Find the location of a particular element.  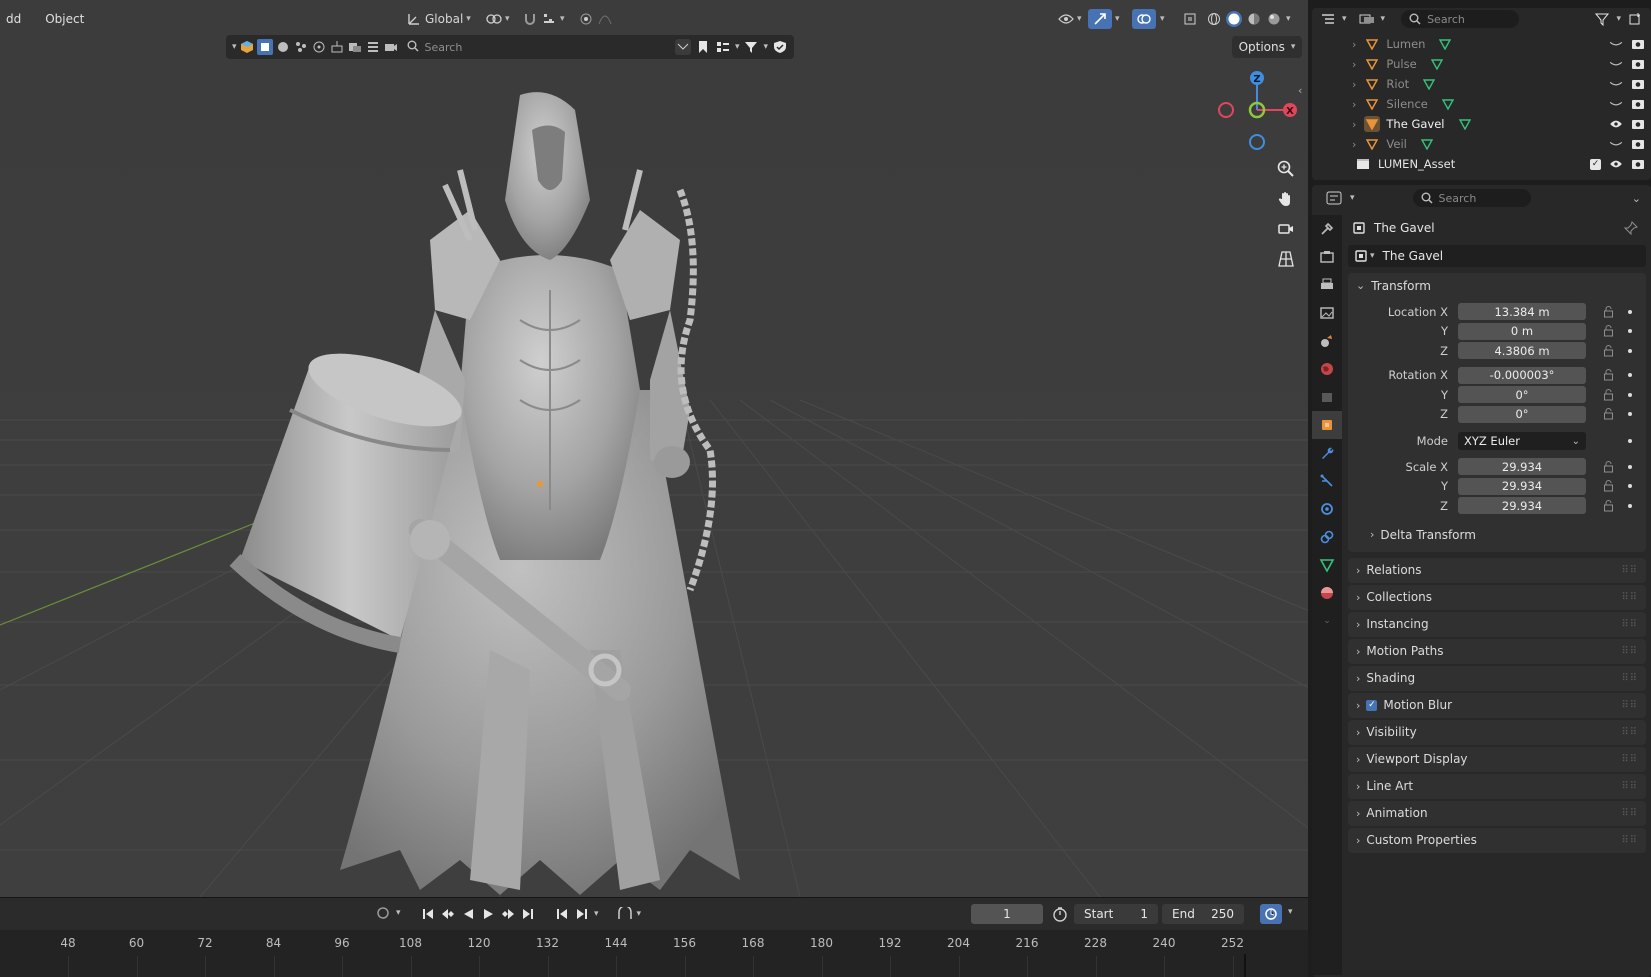

motion-blur-checkbox: ✓ is located at coordinates (1372, 705).